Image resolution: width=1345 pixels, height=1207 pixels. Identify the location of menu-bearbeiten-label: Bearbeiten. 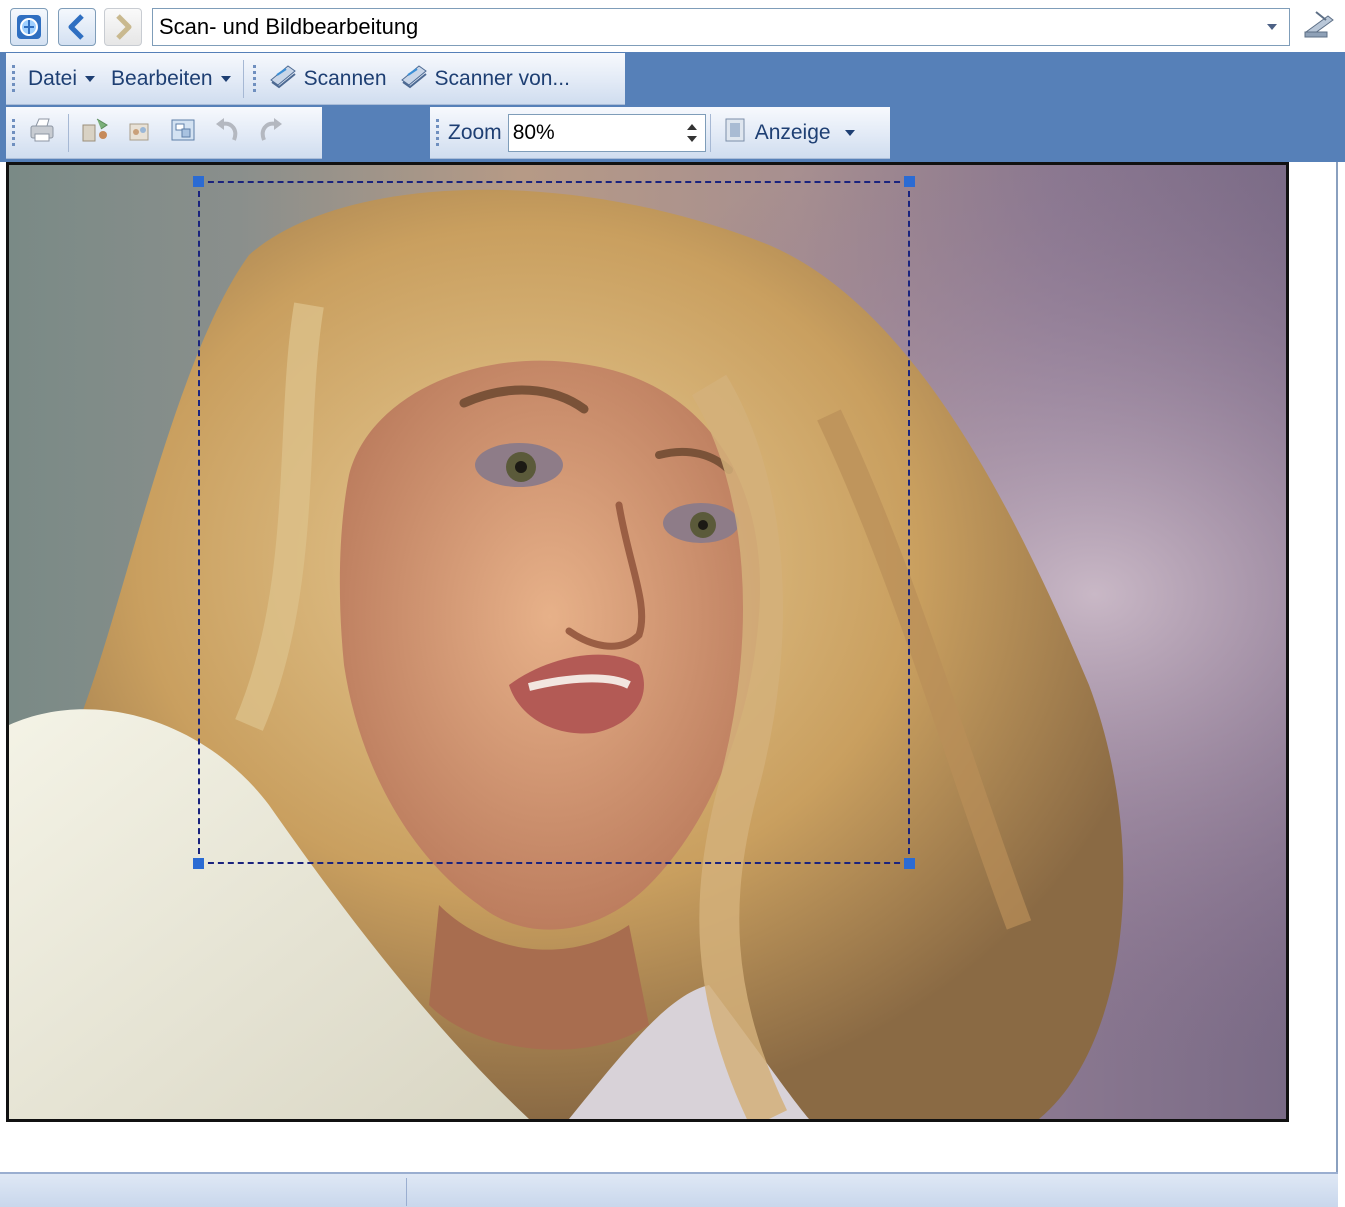
(162, 78).